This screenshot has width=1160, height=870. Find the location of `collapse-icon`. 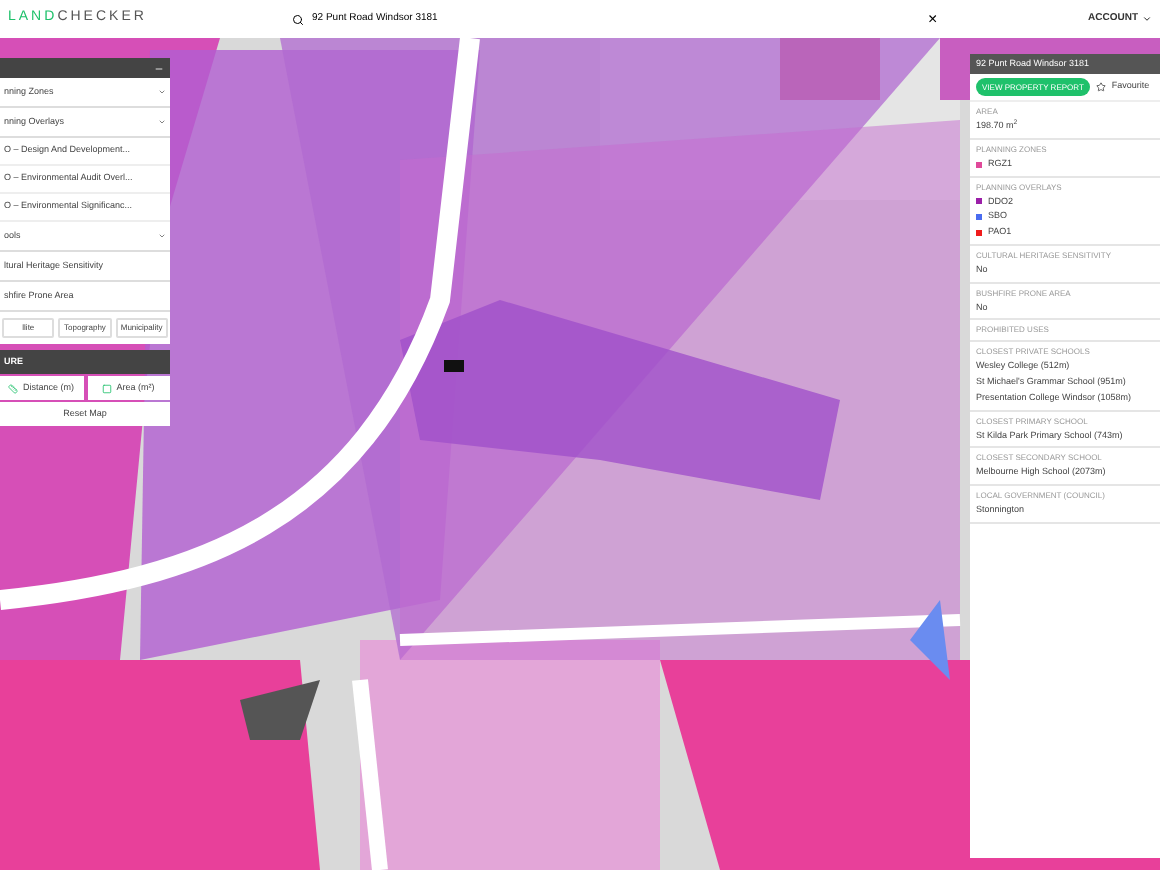

collapse-icon is located at coordinates (159, 68).